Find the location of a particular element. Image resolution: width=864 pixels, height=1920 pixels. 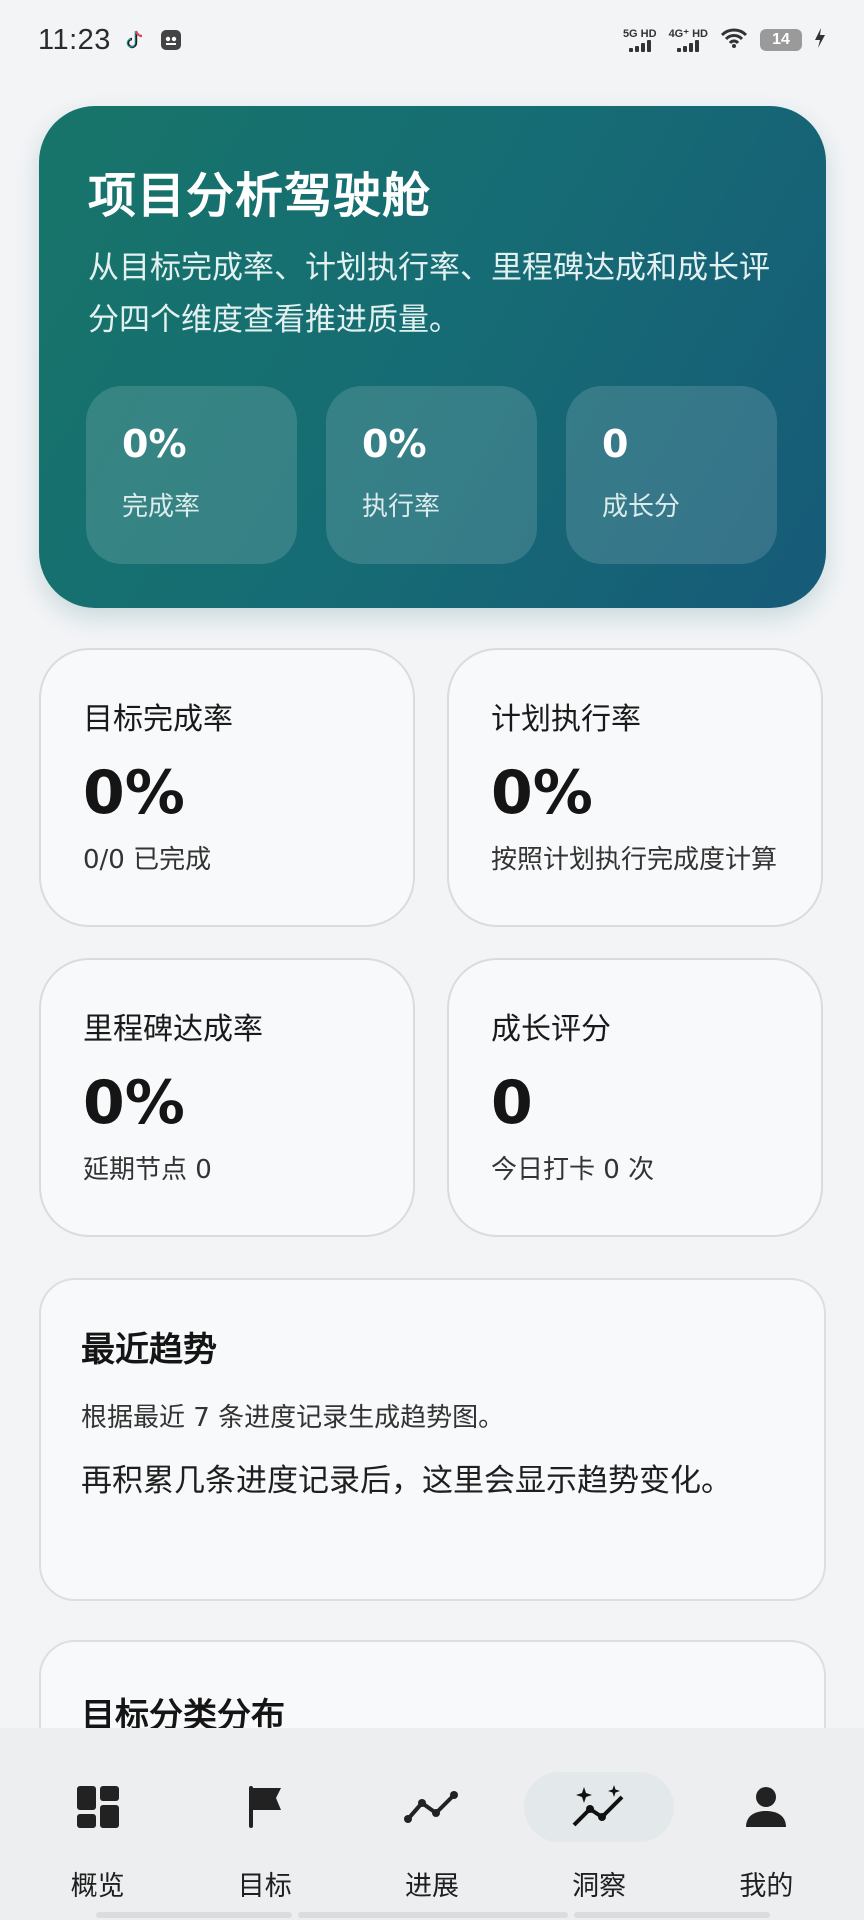

insight-sparkle-icon is located at coordinates (599, 1807).